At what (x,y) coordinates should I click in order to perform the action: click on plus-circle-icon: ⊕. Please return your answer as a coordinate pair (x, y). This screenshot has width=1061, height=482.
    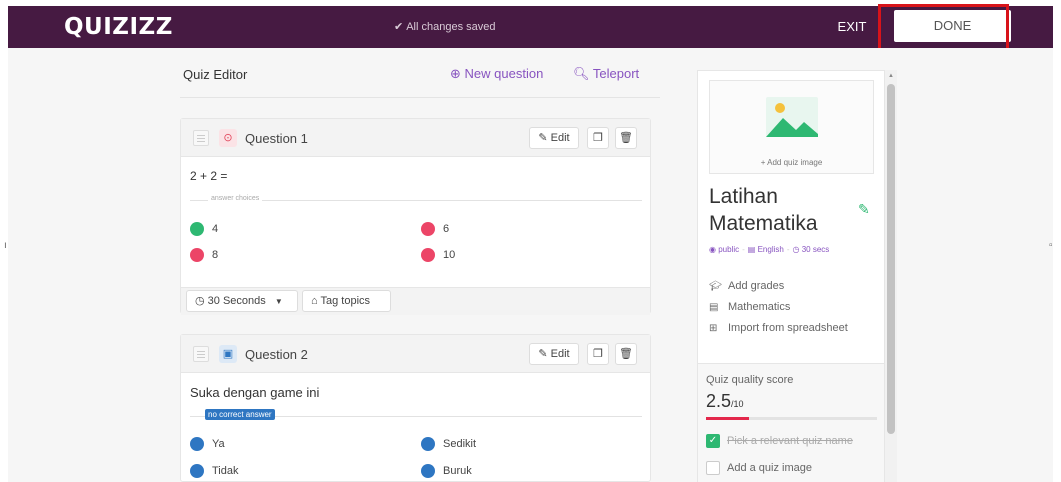
    Looking at the image, I should click on (455, 73).